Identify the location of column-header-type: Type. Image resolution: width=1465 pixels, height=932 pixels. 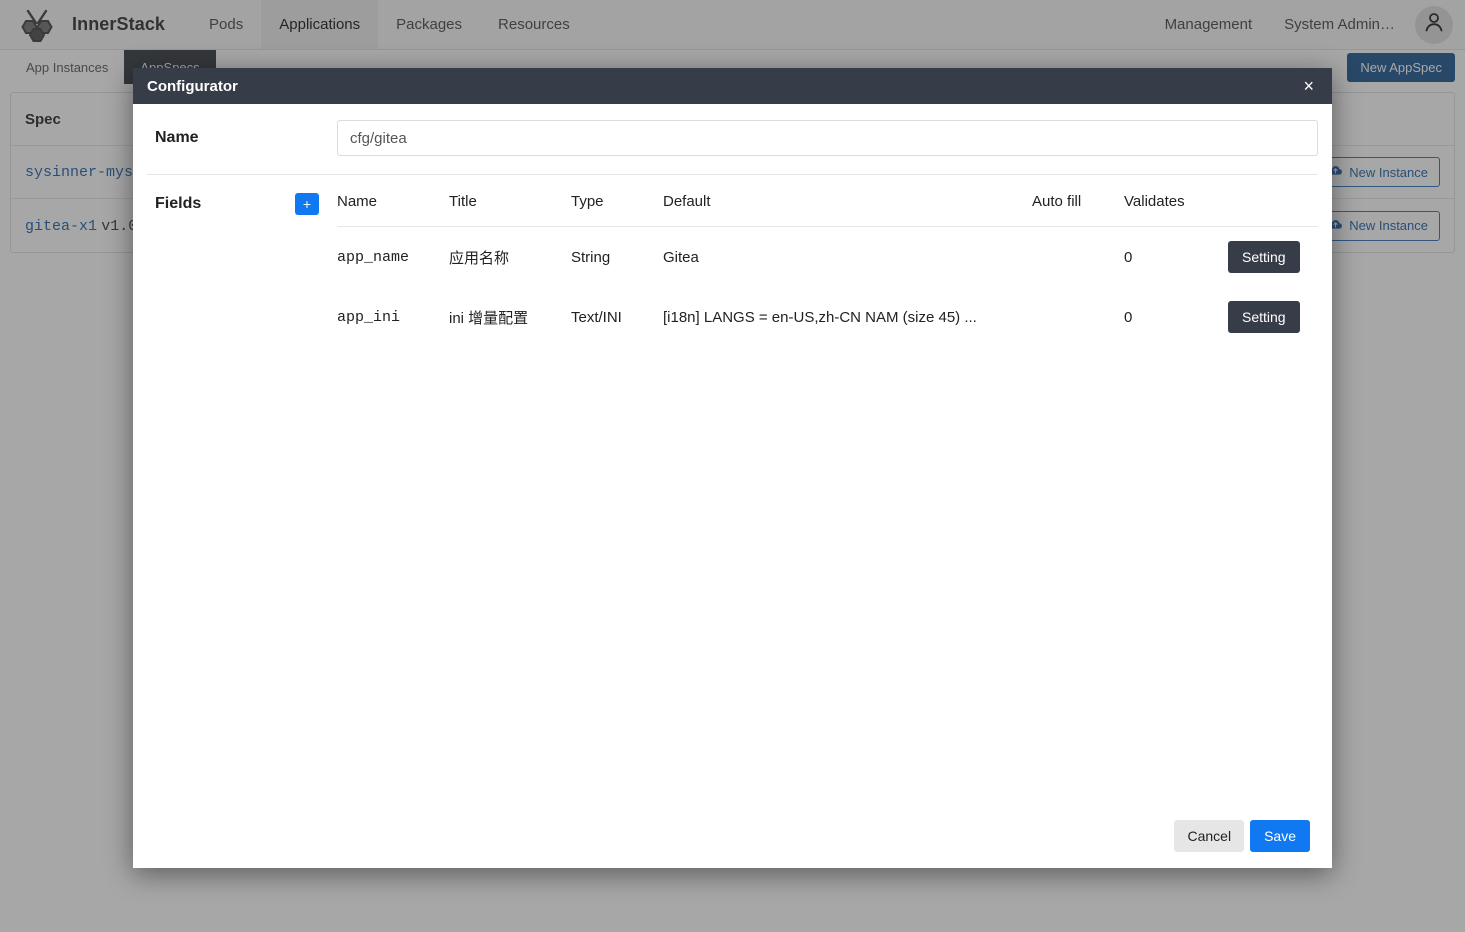
(617, 210).